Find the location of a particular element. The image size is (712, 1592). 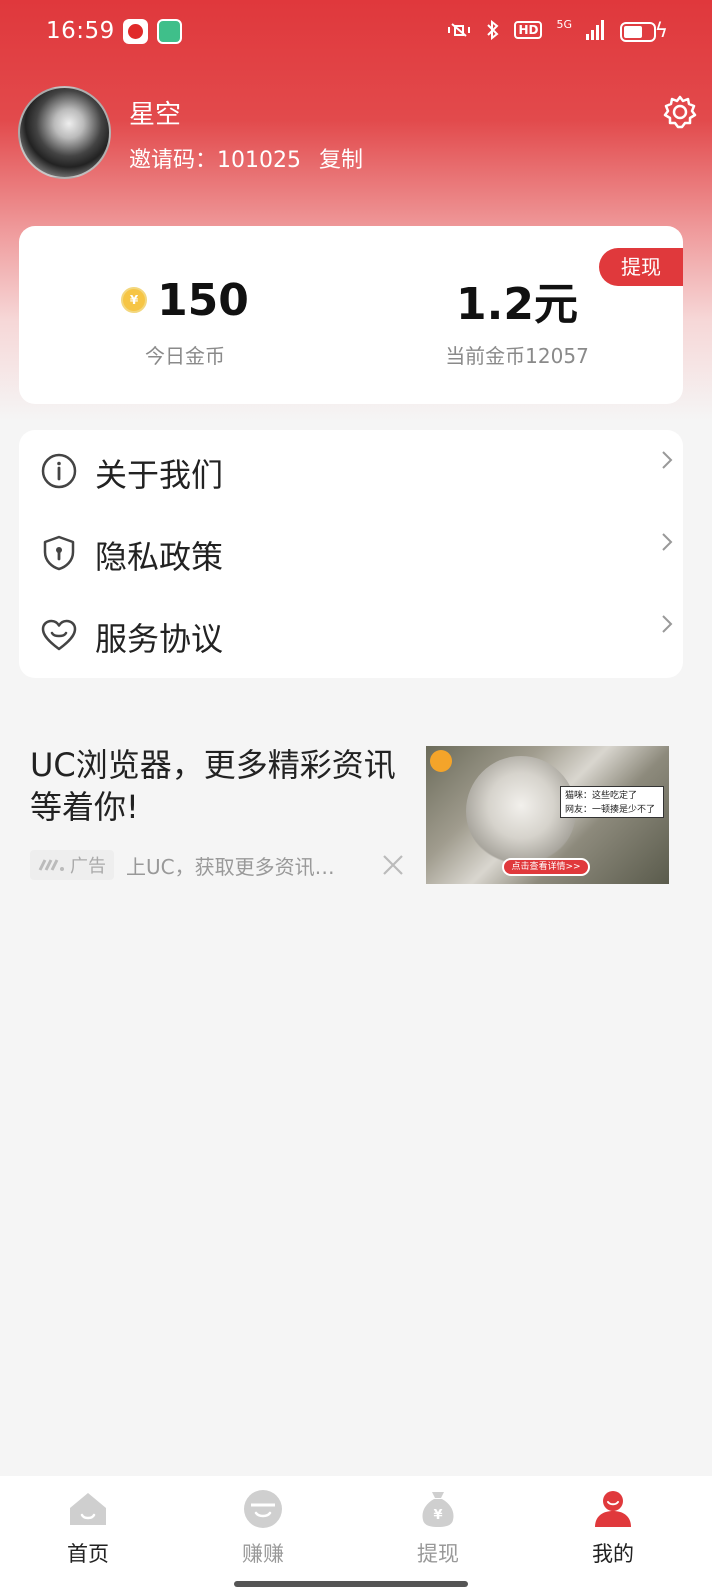

tab-home: 首页 is located at coordinates (88, 1528).